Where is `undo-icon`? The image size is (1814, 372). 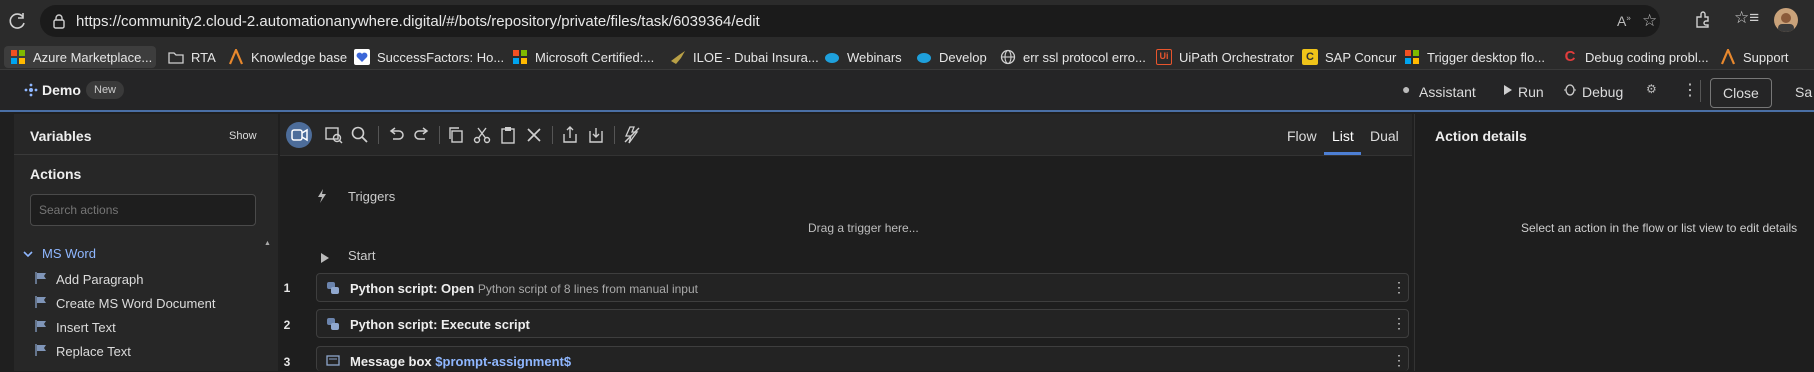 undo-icon is located at coordinates (396, 135).